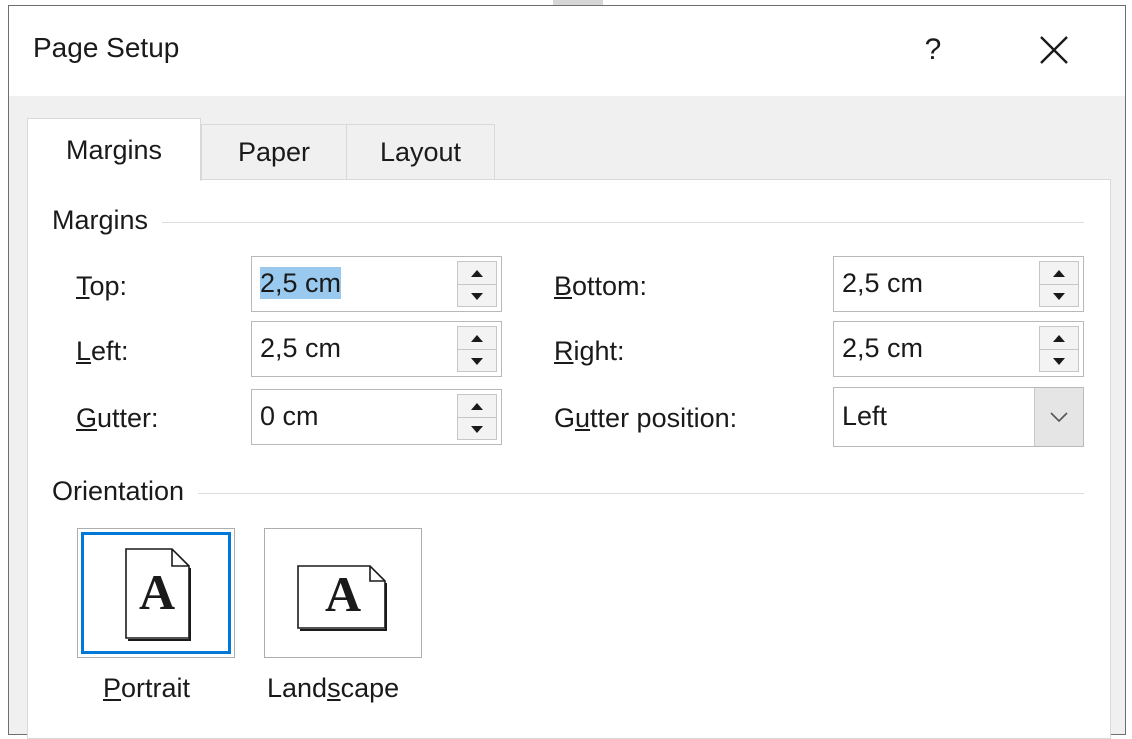 This screenshot has height=739, width=1132. I want to click on top-label-key: T, so click(83, 286).